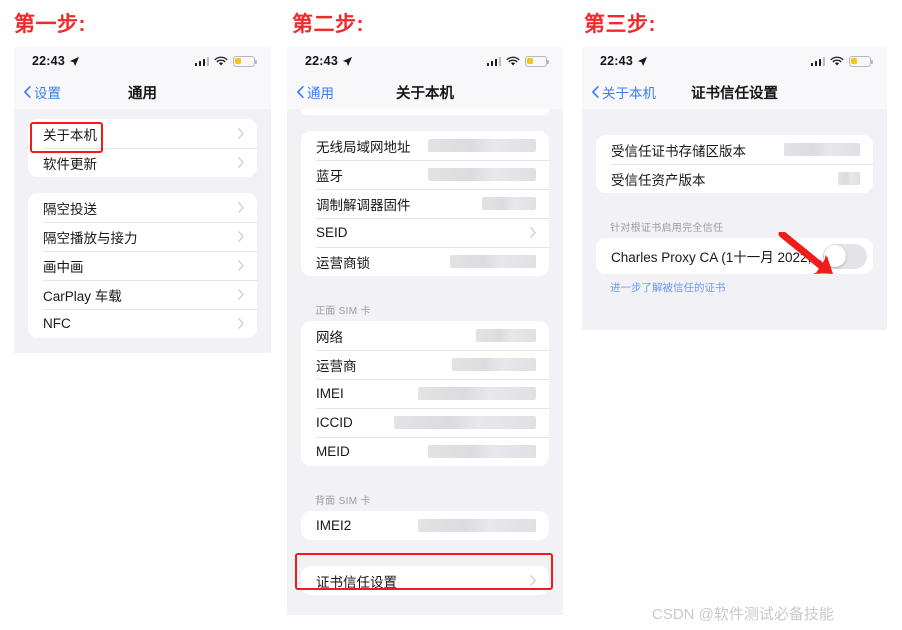 This screenshot has height=630, width=902. I want to click on about-row-certificate-trust-settings: 证书信任设置, so click(425, 580).